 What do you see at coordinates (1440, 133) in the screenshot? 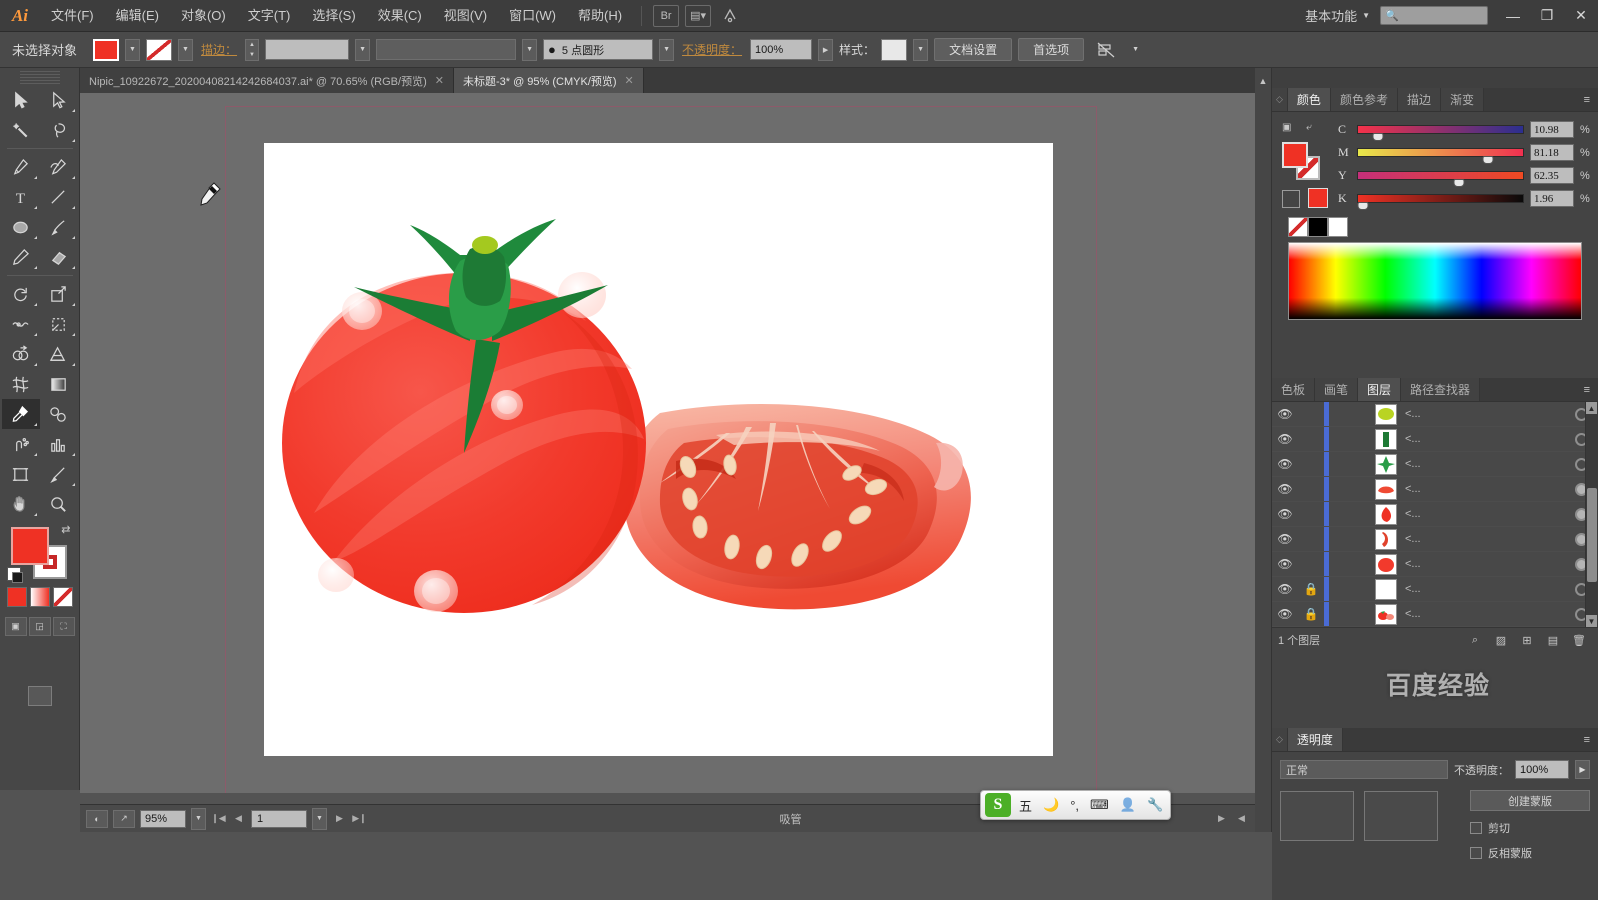
I see `channel-slider-c` at bounding box center [1440, 133].